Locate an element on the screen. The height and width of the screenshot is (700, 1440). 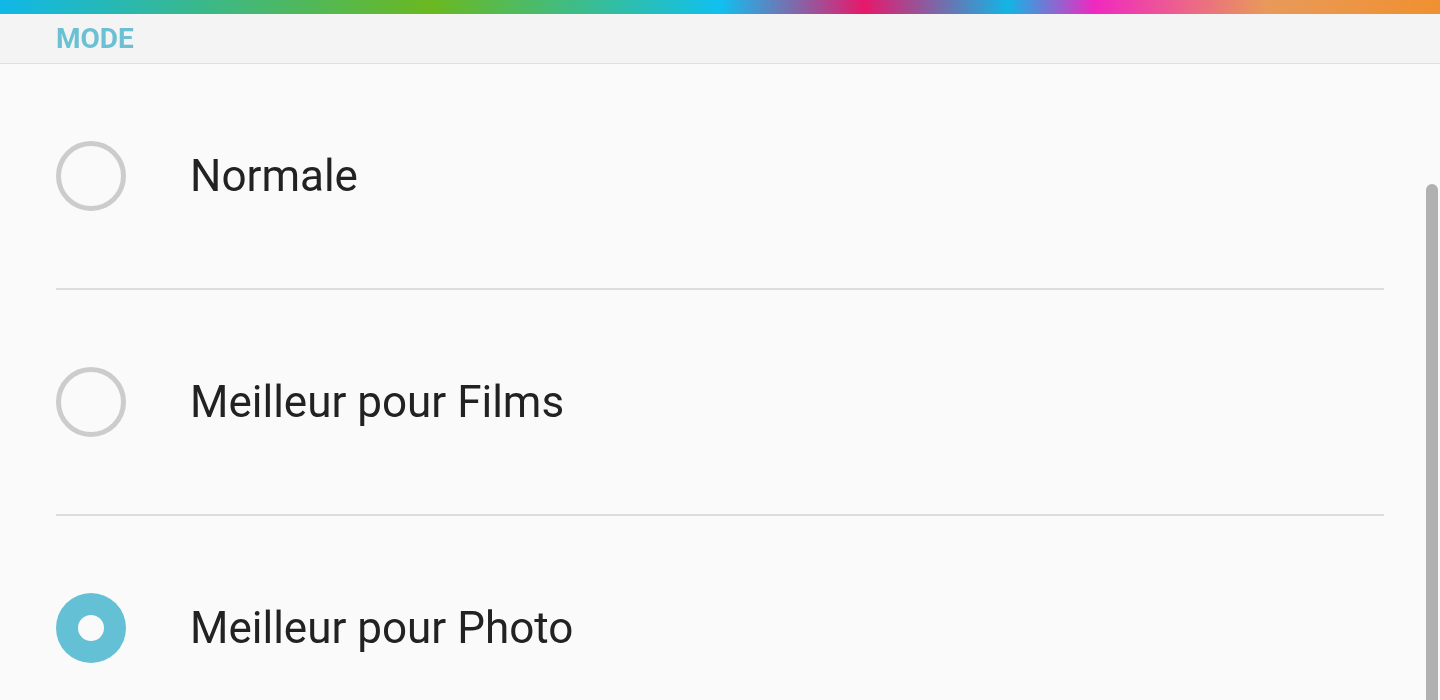
option-label: Meilleur pour Films is located at coordinates (377, 402).